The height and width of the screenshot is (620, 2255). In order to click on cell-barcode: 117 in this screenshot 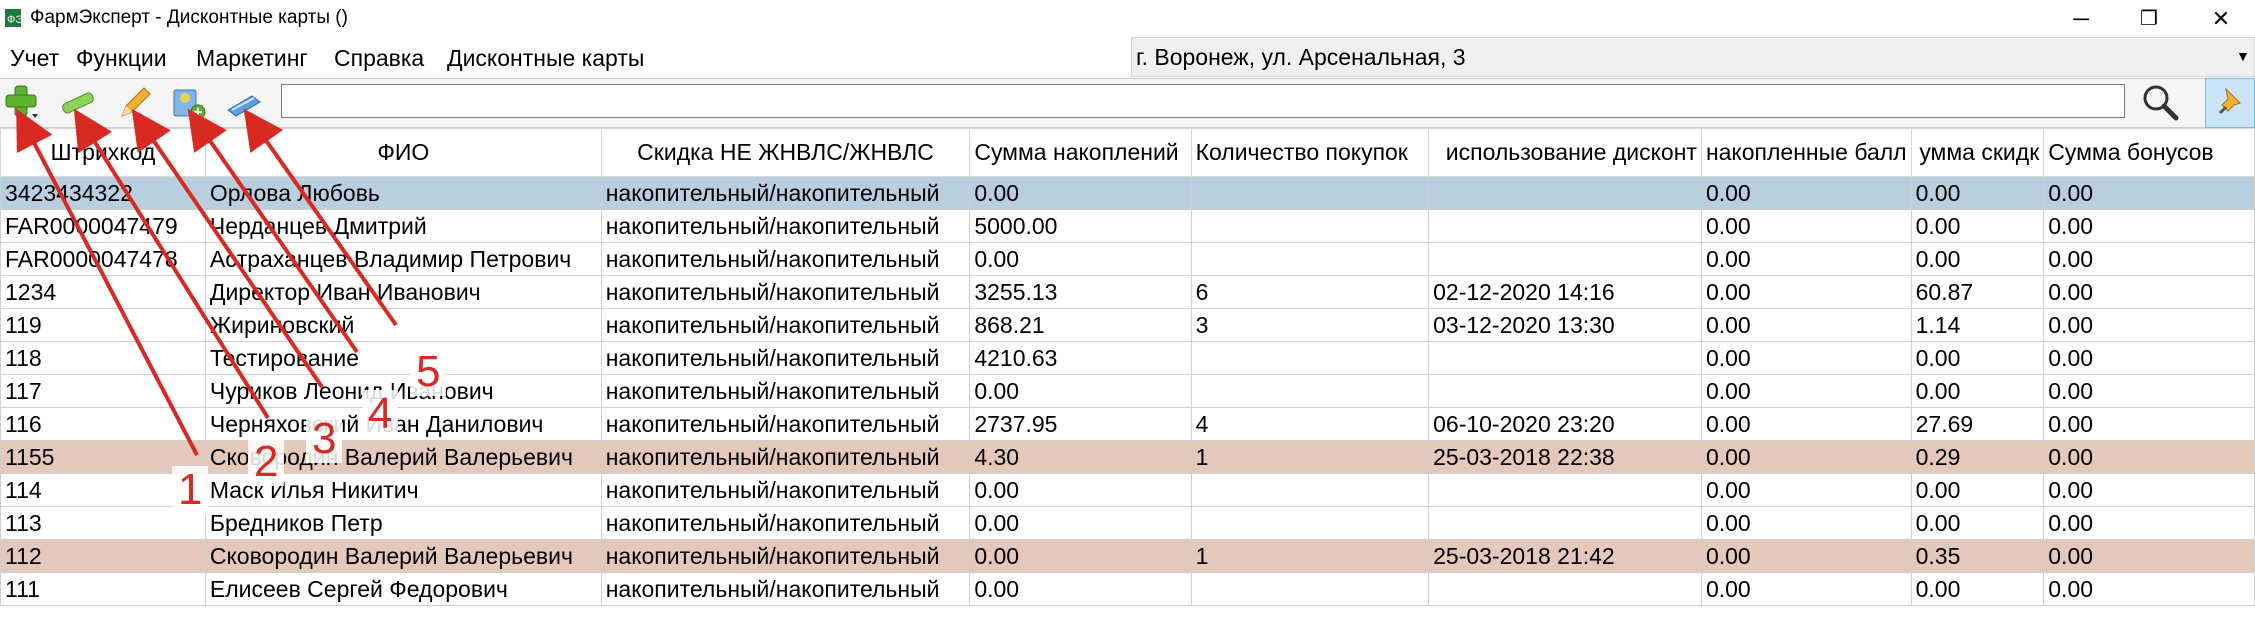, I will do `click(103, 391)`.